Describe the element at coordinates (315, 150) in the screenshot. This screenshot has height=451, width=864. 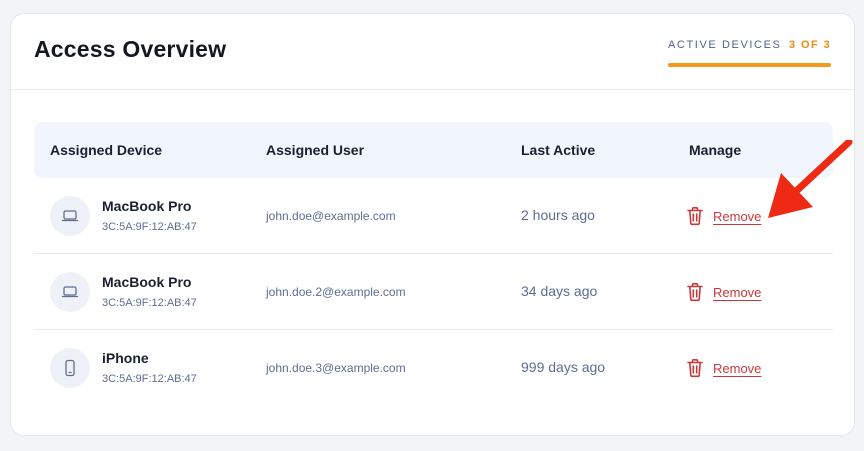
I see `header-assigned-user: Assigned User` at that location.